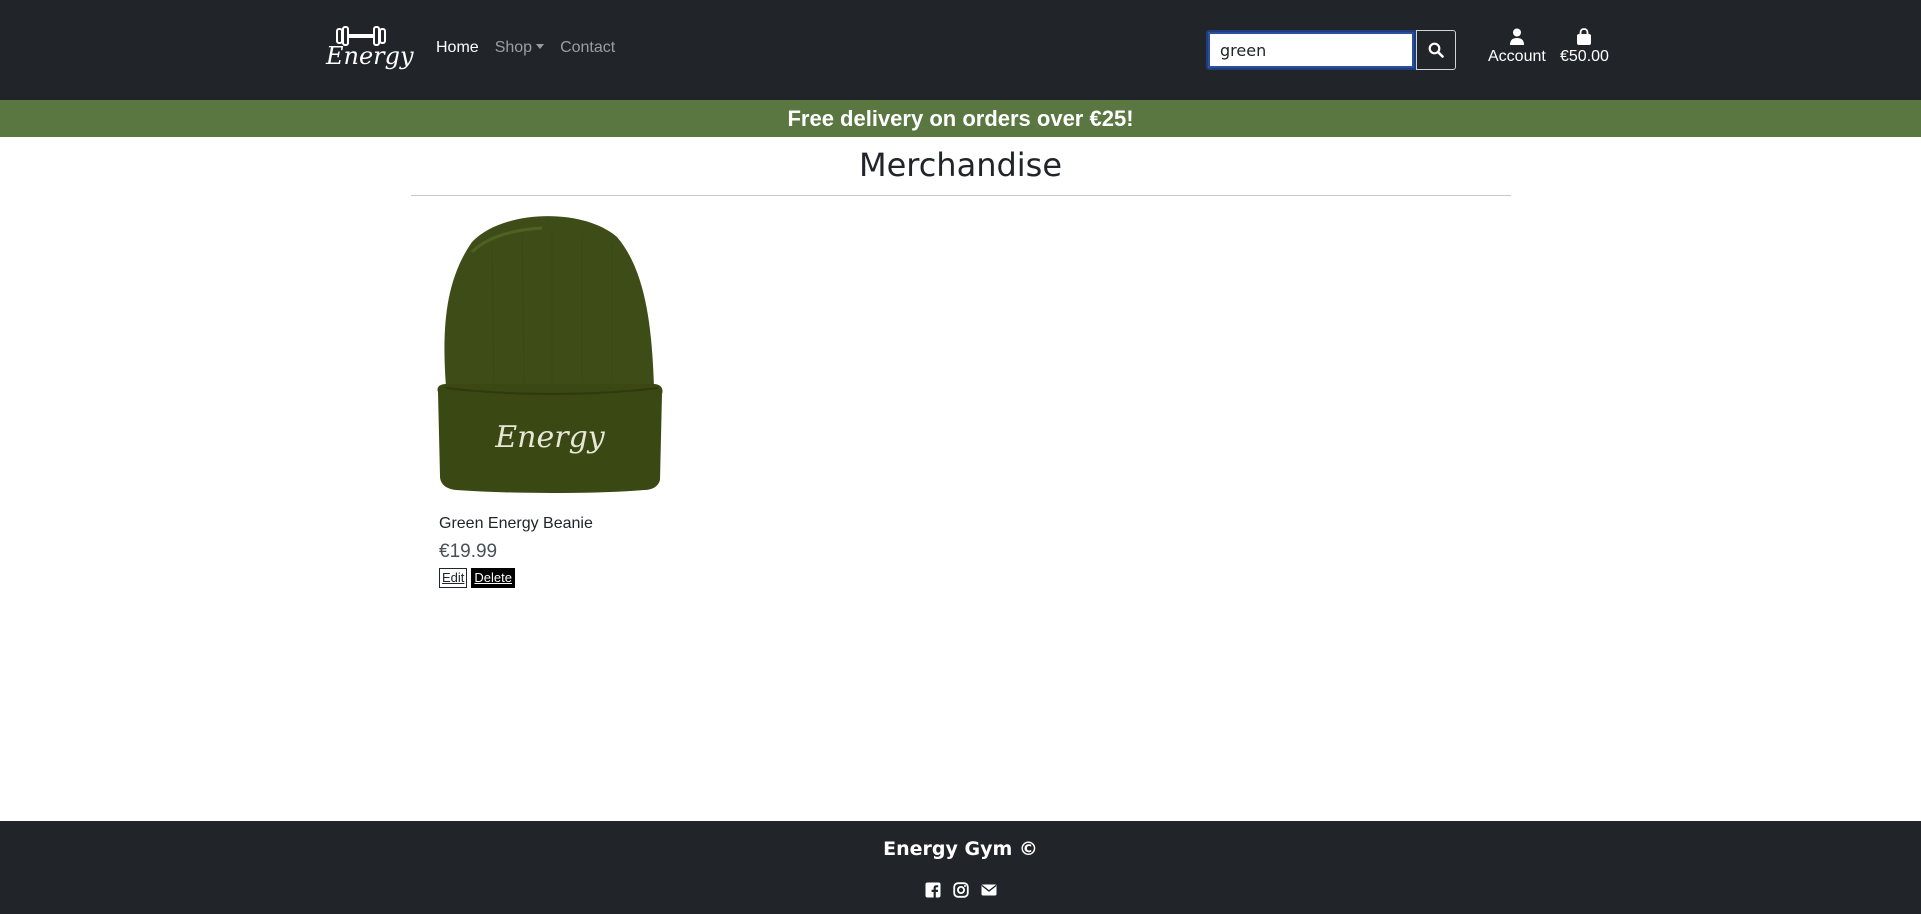 The image size is (1921, 914). I want to click on account-link: Account, so click(1517, 47).